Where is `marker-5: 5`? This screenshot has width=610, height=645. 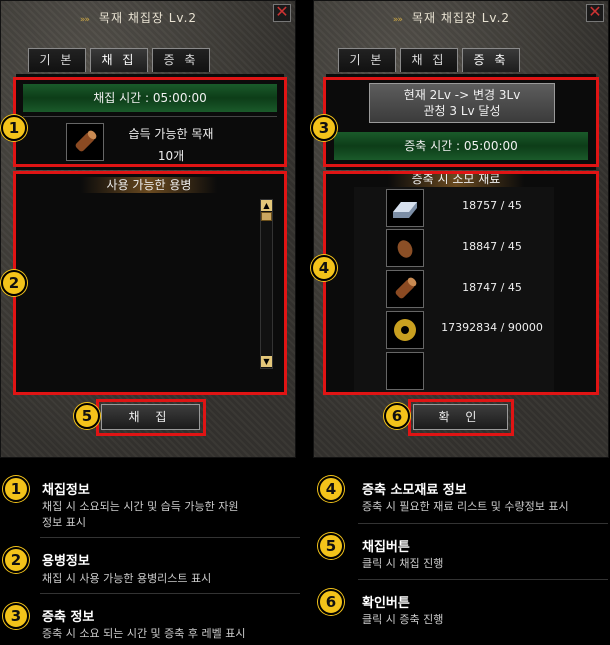 marker-5: 5 is located at coordinates (87, 416).